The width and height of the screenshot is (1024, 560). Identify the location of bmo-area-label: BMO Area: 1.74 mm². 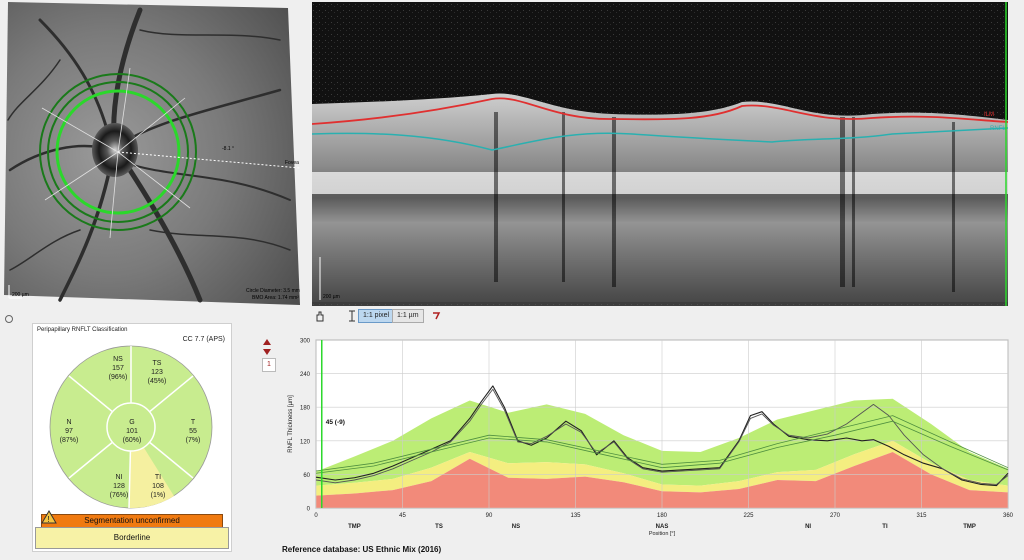
(275, 298).